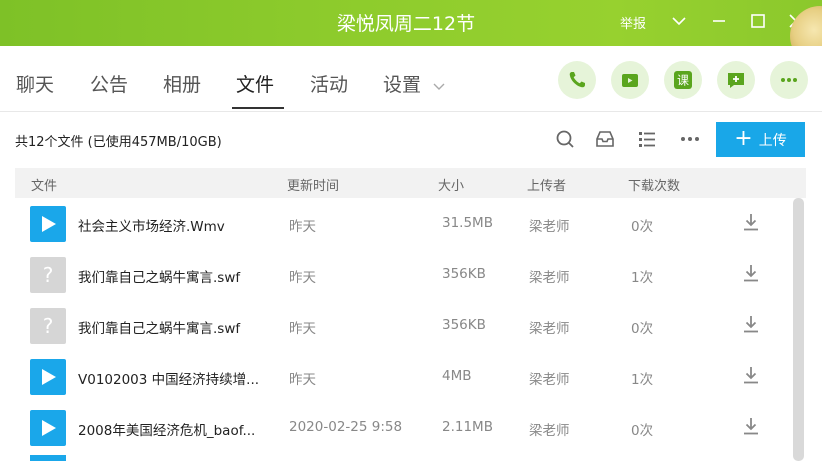 This screenshot has width=822, height=461. What do you see at coordinates (346, 427) in the screenshot?
I see `file-updated: 2020-02-25 9:58` at bounding box center [346, 427].